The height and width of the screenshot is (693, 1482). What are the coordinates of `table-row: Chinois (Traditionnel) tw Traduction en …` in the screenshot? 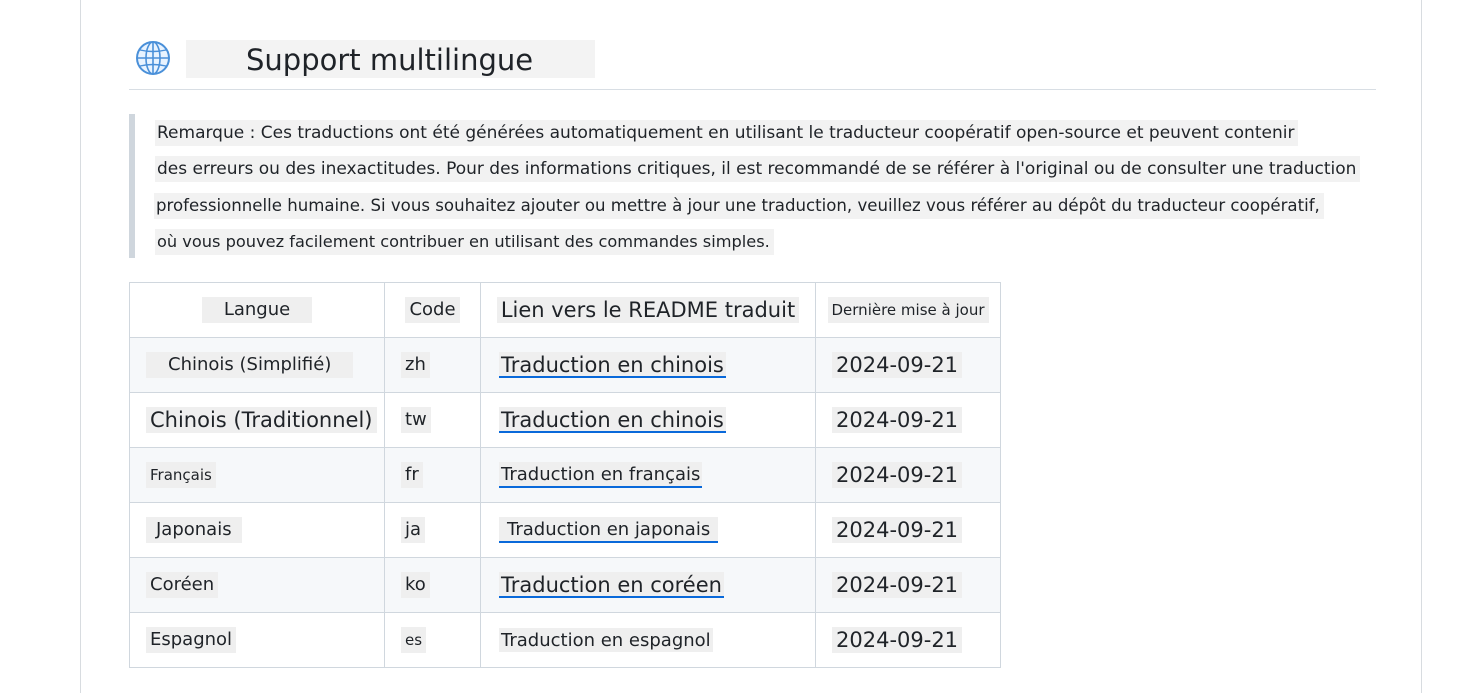 It's located at (565, 420).